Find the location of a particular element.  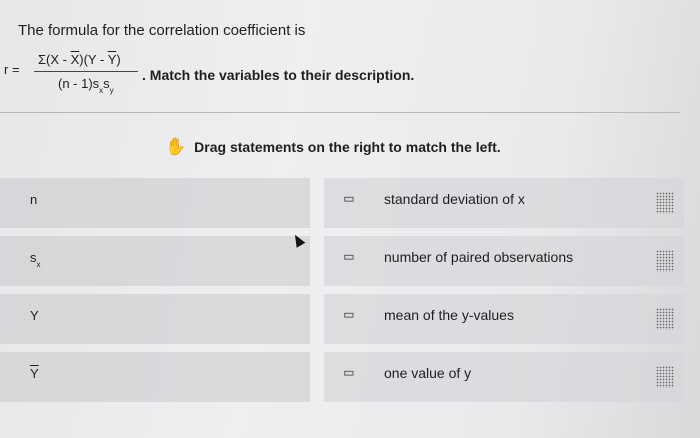

term-label: n is located at coordinates (34, 199).